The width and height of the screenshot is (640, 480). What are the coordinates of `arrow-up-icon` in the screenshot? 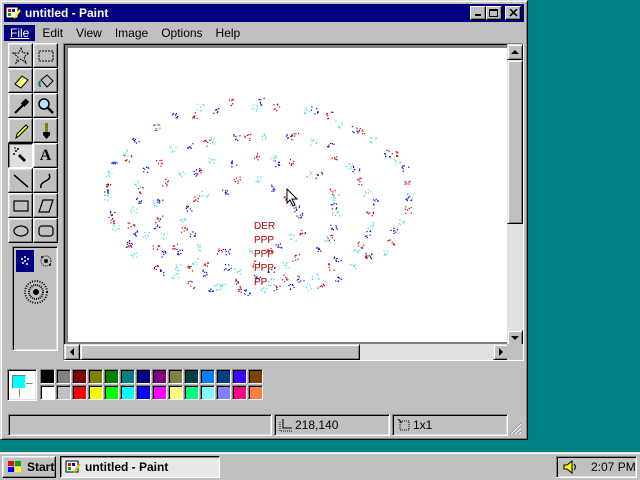 It's located at (515, 51).